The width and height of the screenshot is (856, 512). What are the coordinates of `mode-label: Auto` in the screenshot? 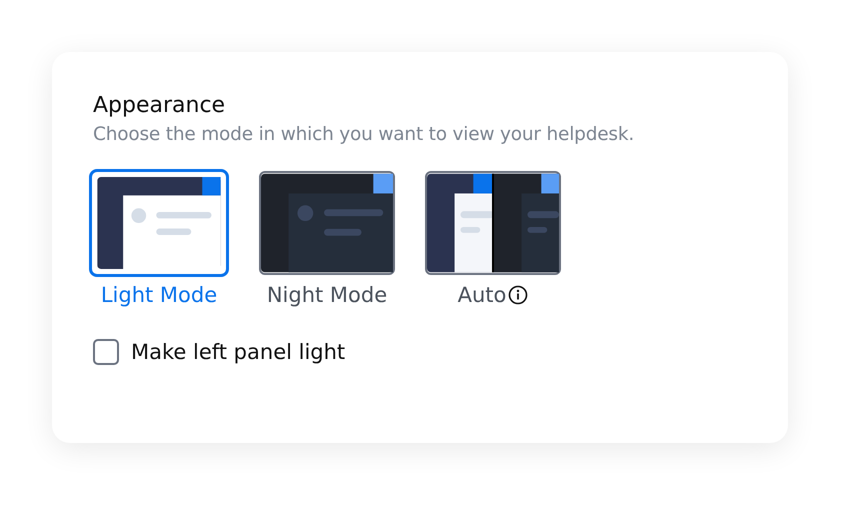 It's located at (482, 295).